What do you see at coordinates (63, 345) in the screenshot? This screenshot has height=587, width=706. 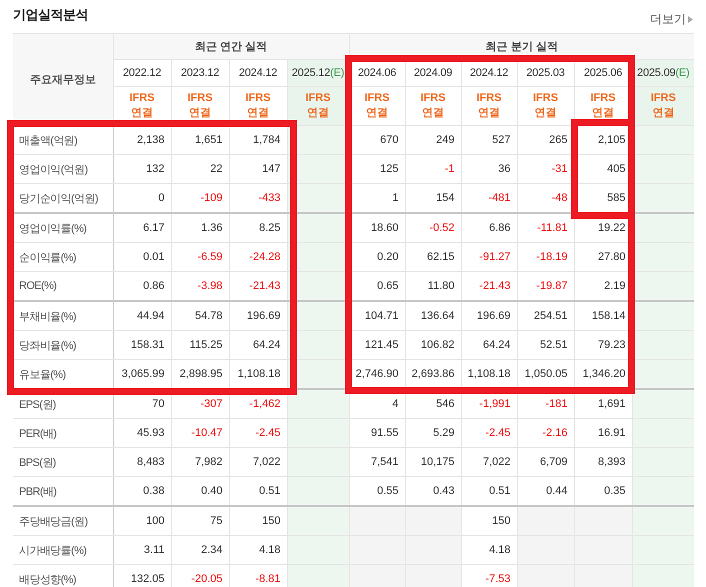 I see `row-header: 당좌비율(%)` at bounding box center [63, 345].